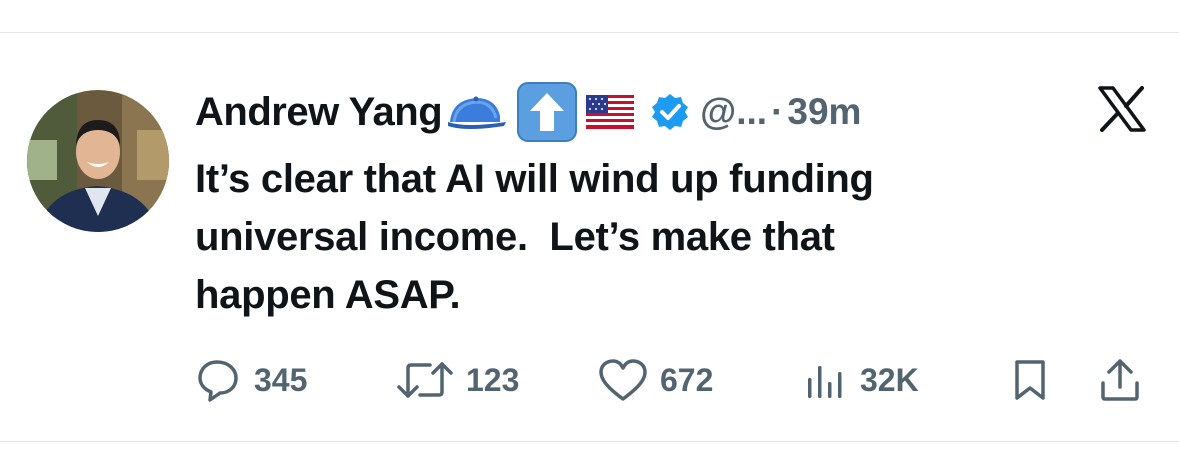 The height and width of the screenshot is (451, 1179). I want to click on views-button: 32K, so click(861, 380).